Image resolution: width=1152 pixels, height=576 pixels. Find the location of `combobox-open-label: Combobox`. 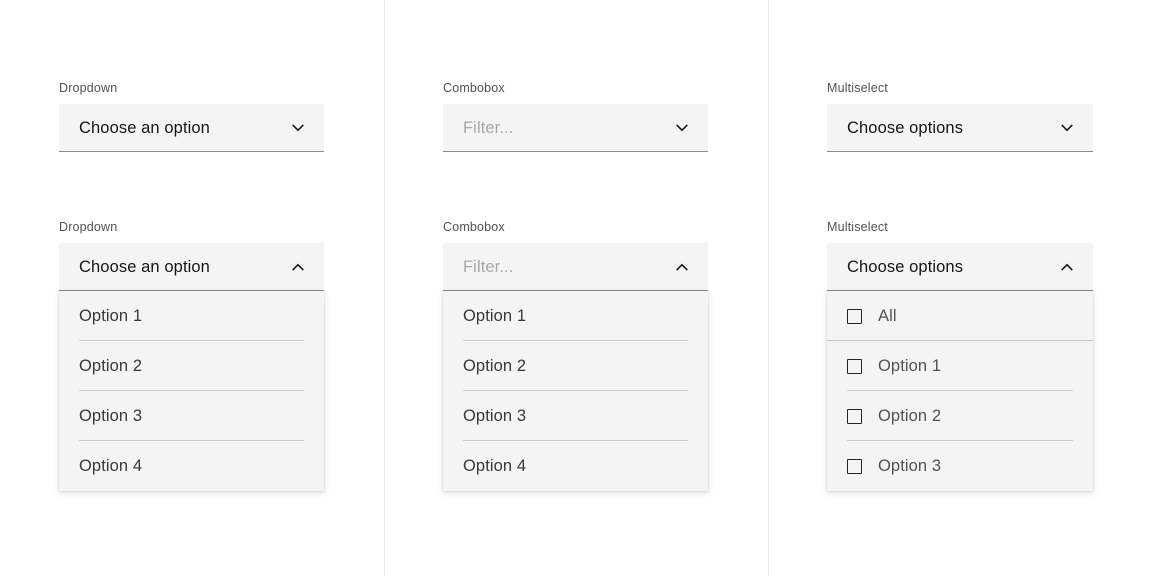

combobox-open-label: Combobox is located at coordinates (474, 227).